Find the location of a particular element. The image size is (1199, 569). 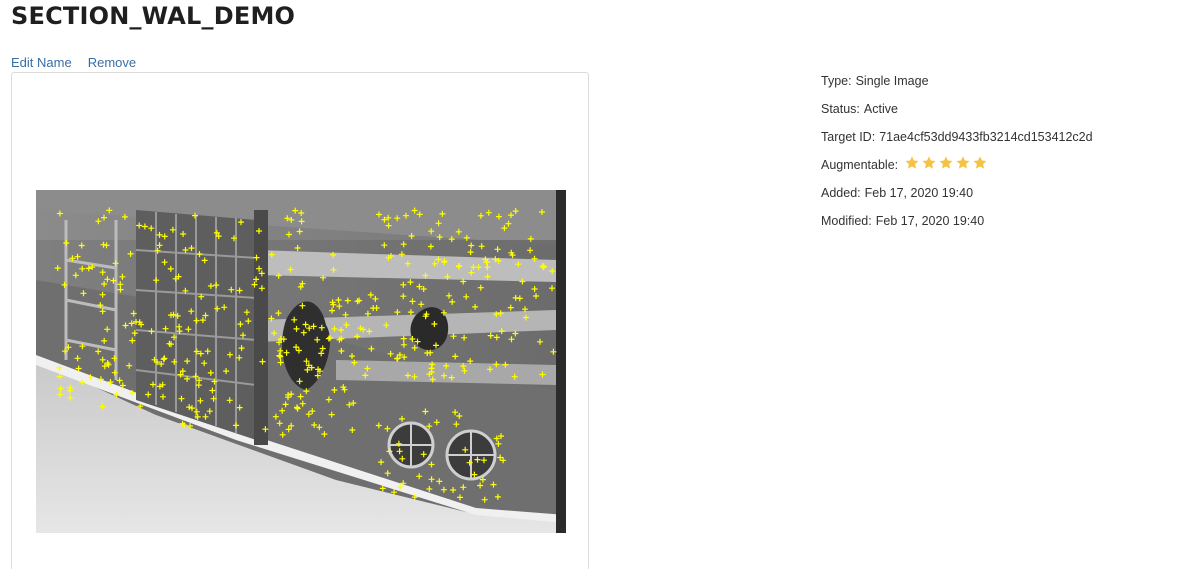

modified-row: Modified: Feb 17, 2020 19:40 is located at coordinates (957, 226).